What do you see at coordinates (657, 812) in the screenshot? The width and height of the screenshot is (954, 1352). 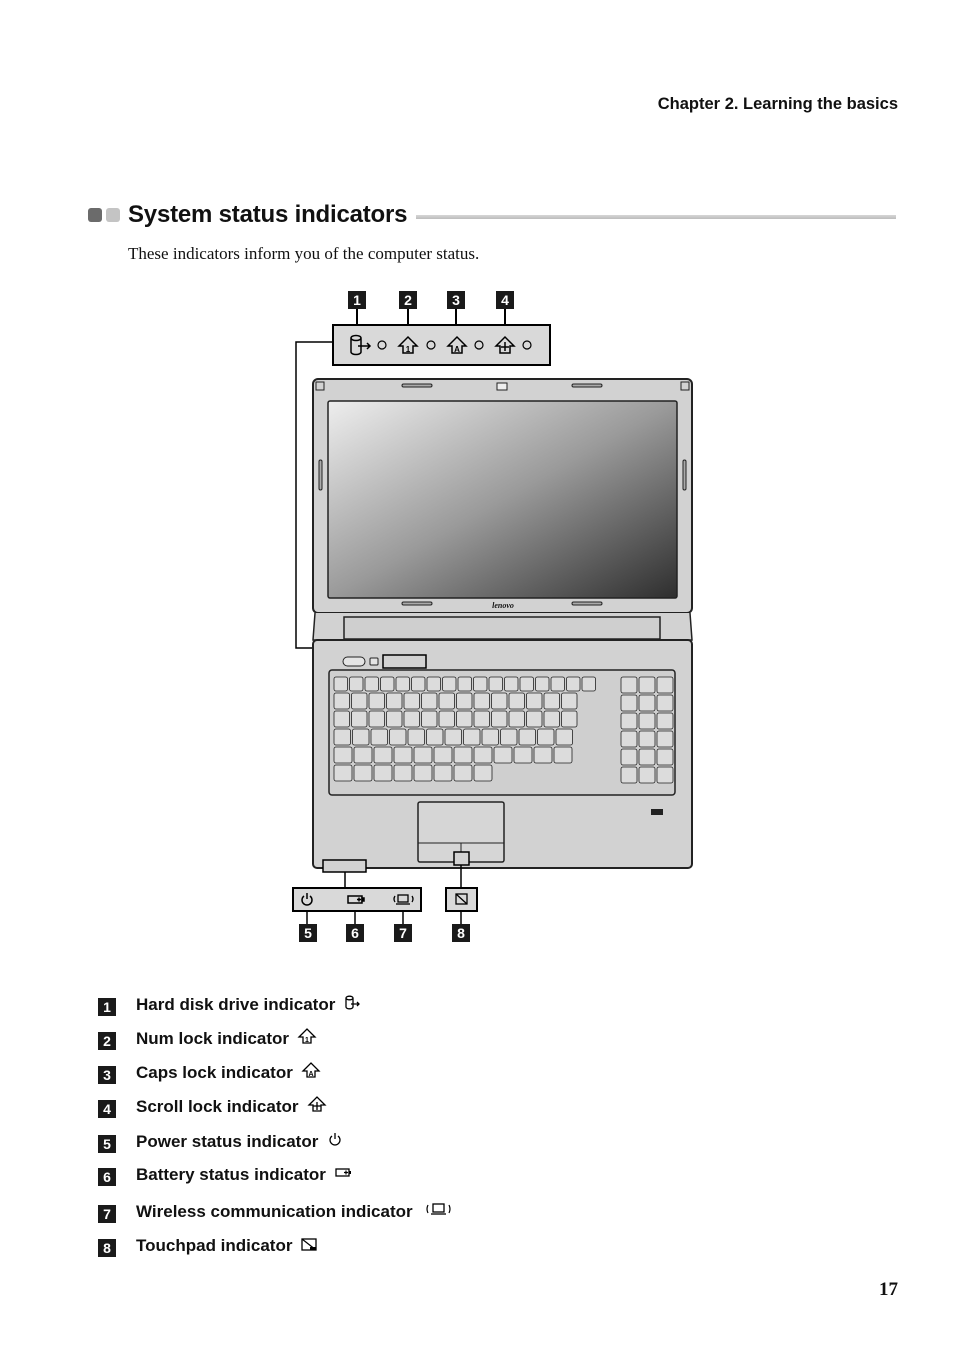 I see `fingerprint-reader` at bounding box center [657, 812].